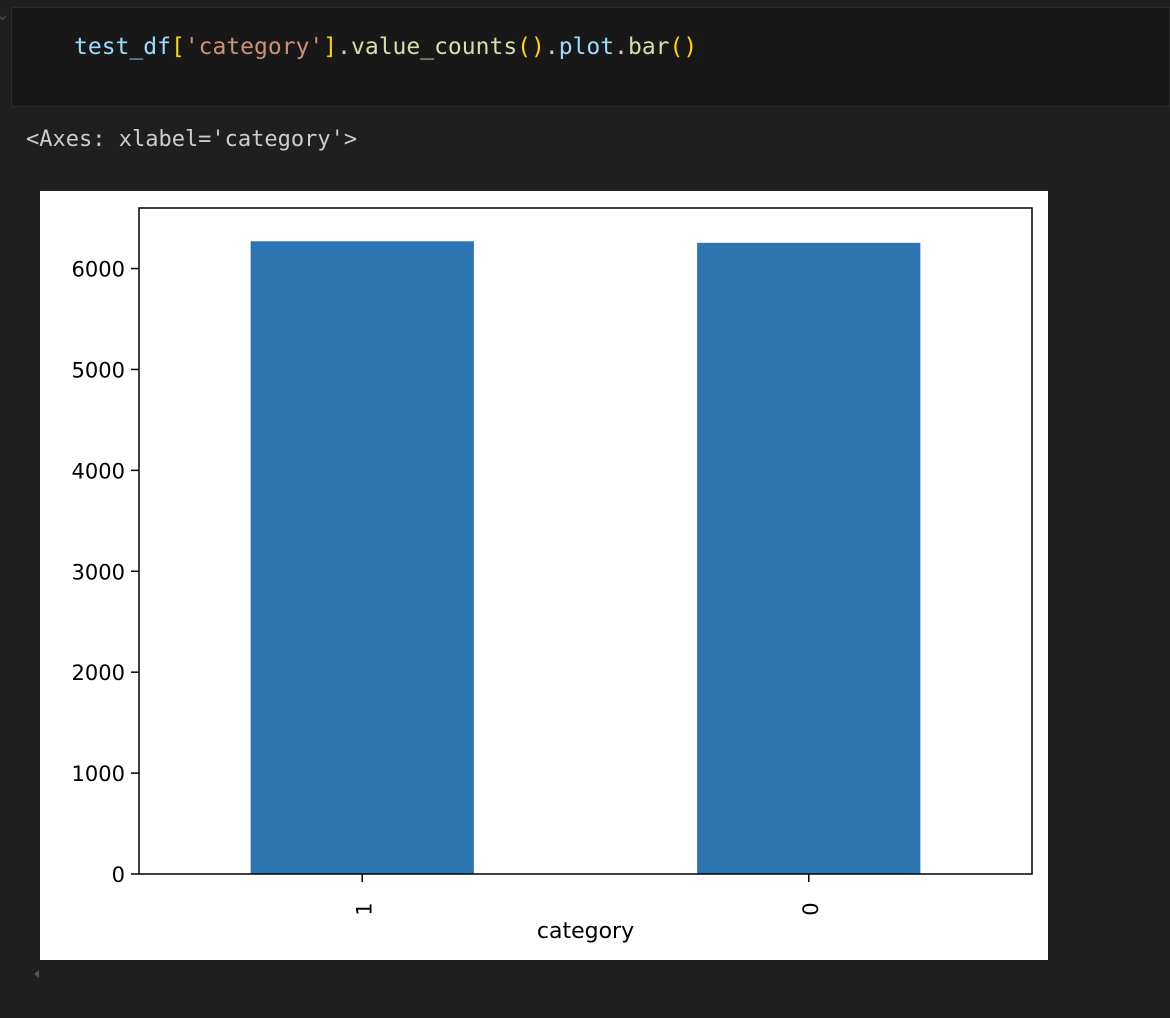 Image resolution: width=1170 pixels, height=1018 pixels. I want to click on collapse-chevron-icon, so click(3, 16).